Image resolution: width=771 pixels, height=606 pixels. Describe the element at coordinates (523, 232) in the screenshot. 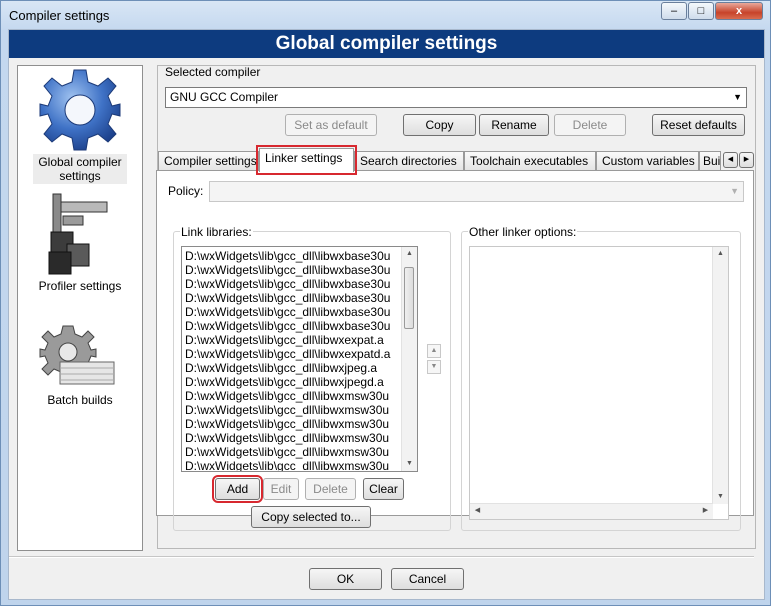

I see `other-linker-options-label: Other linker options:` at that location.